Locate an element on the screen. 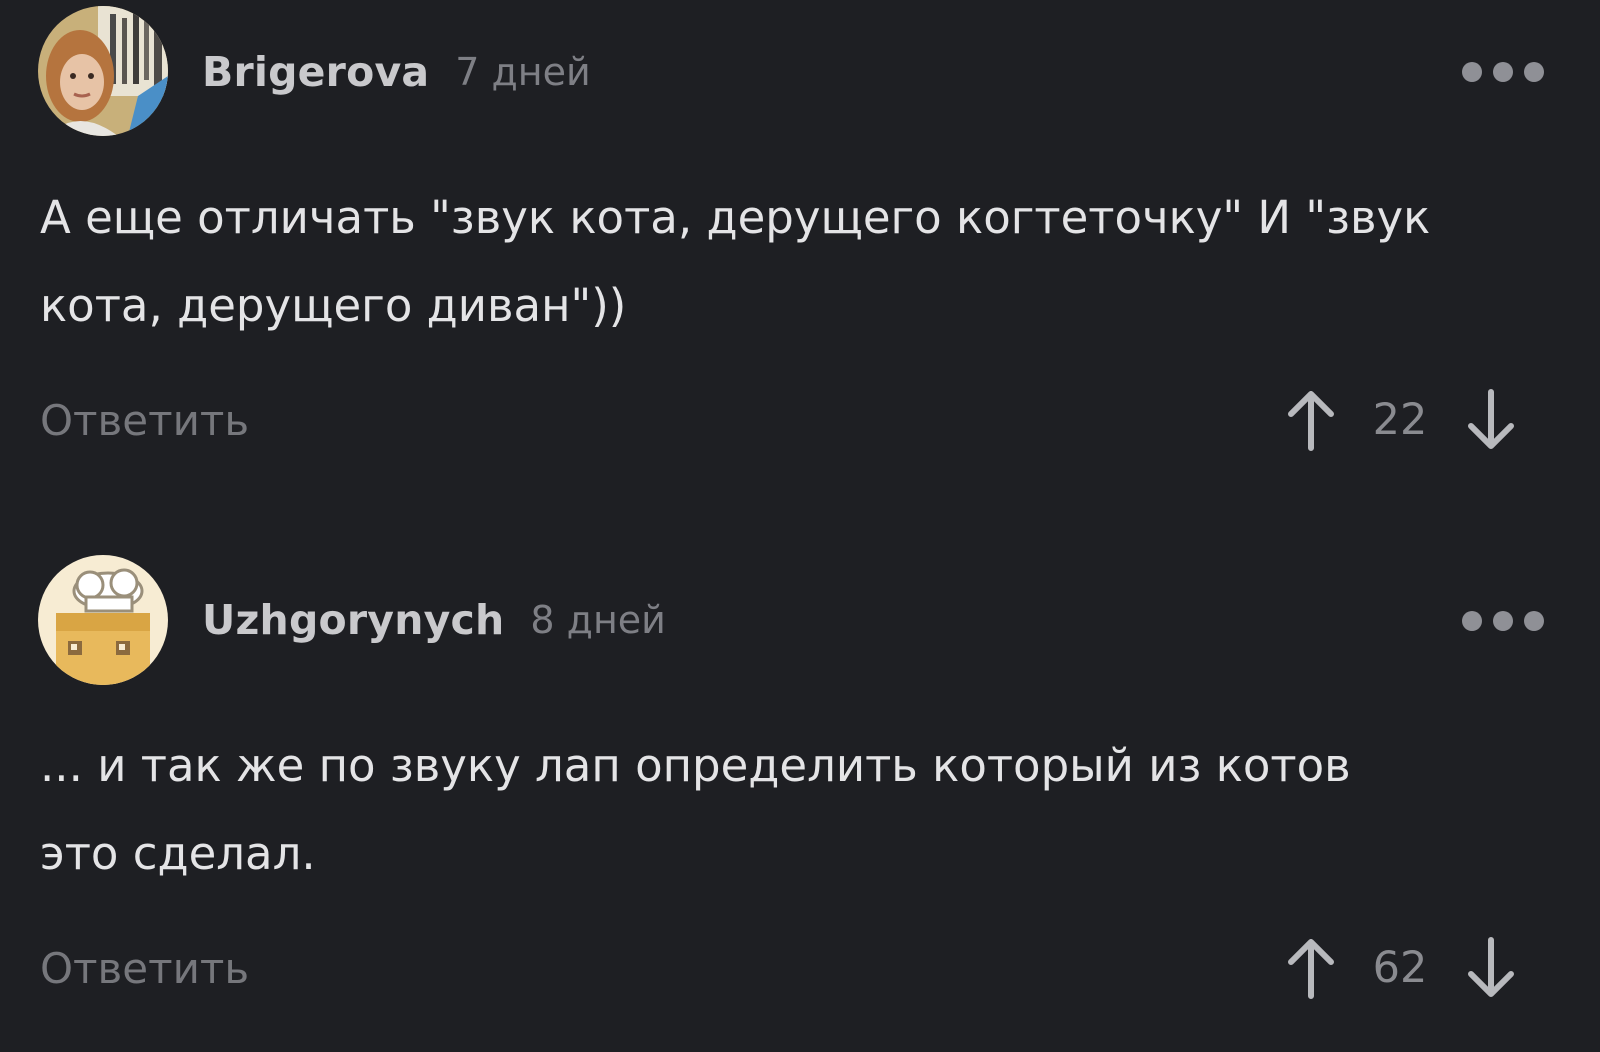 Image resolution: width=1600 pixels, height=1052 pixels. arrow-up-icon is located at coordinates (1311, 969).